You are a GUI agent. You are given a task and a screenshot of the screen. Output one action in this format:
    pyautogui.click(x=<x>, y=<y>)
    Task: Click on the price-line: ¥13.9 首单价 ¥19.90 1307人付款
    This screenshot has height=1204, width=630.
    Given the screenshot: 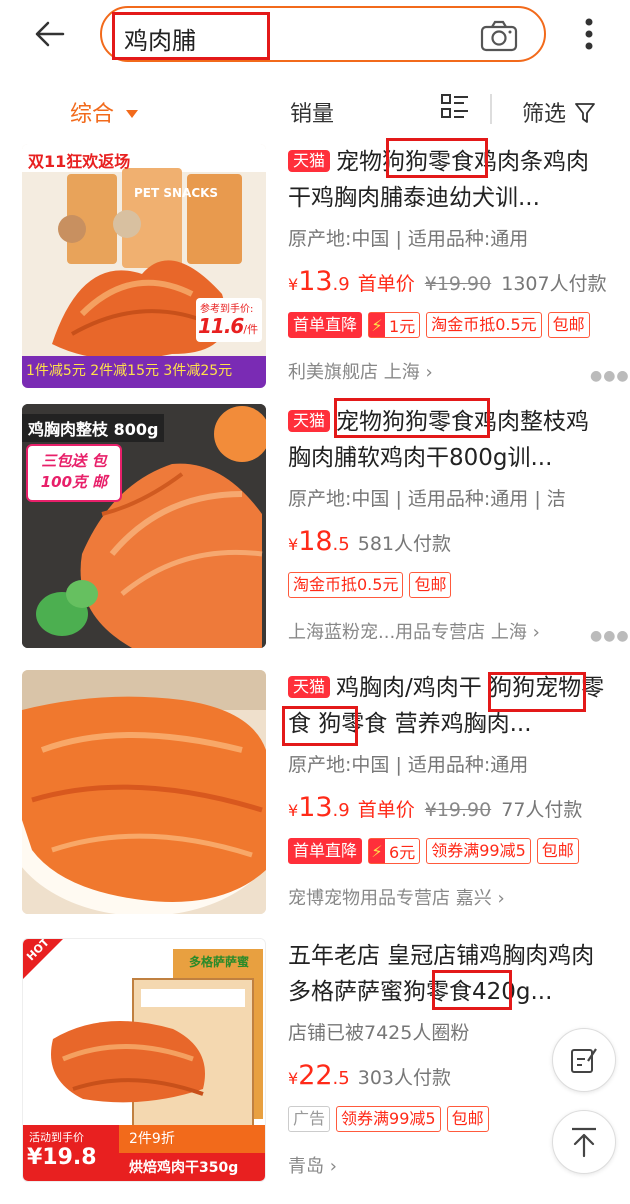 What is the action you would take?
    pyautogui.click(x=447, y=281)
    